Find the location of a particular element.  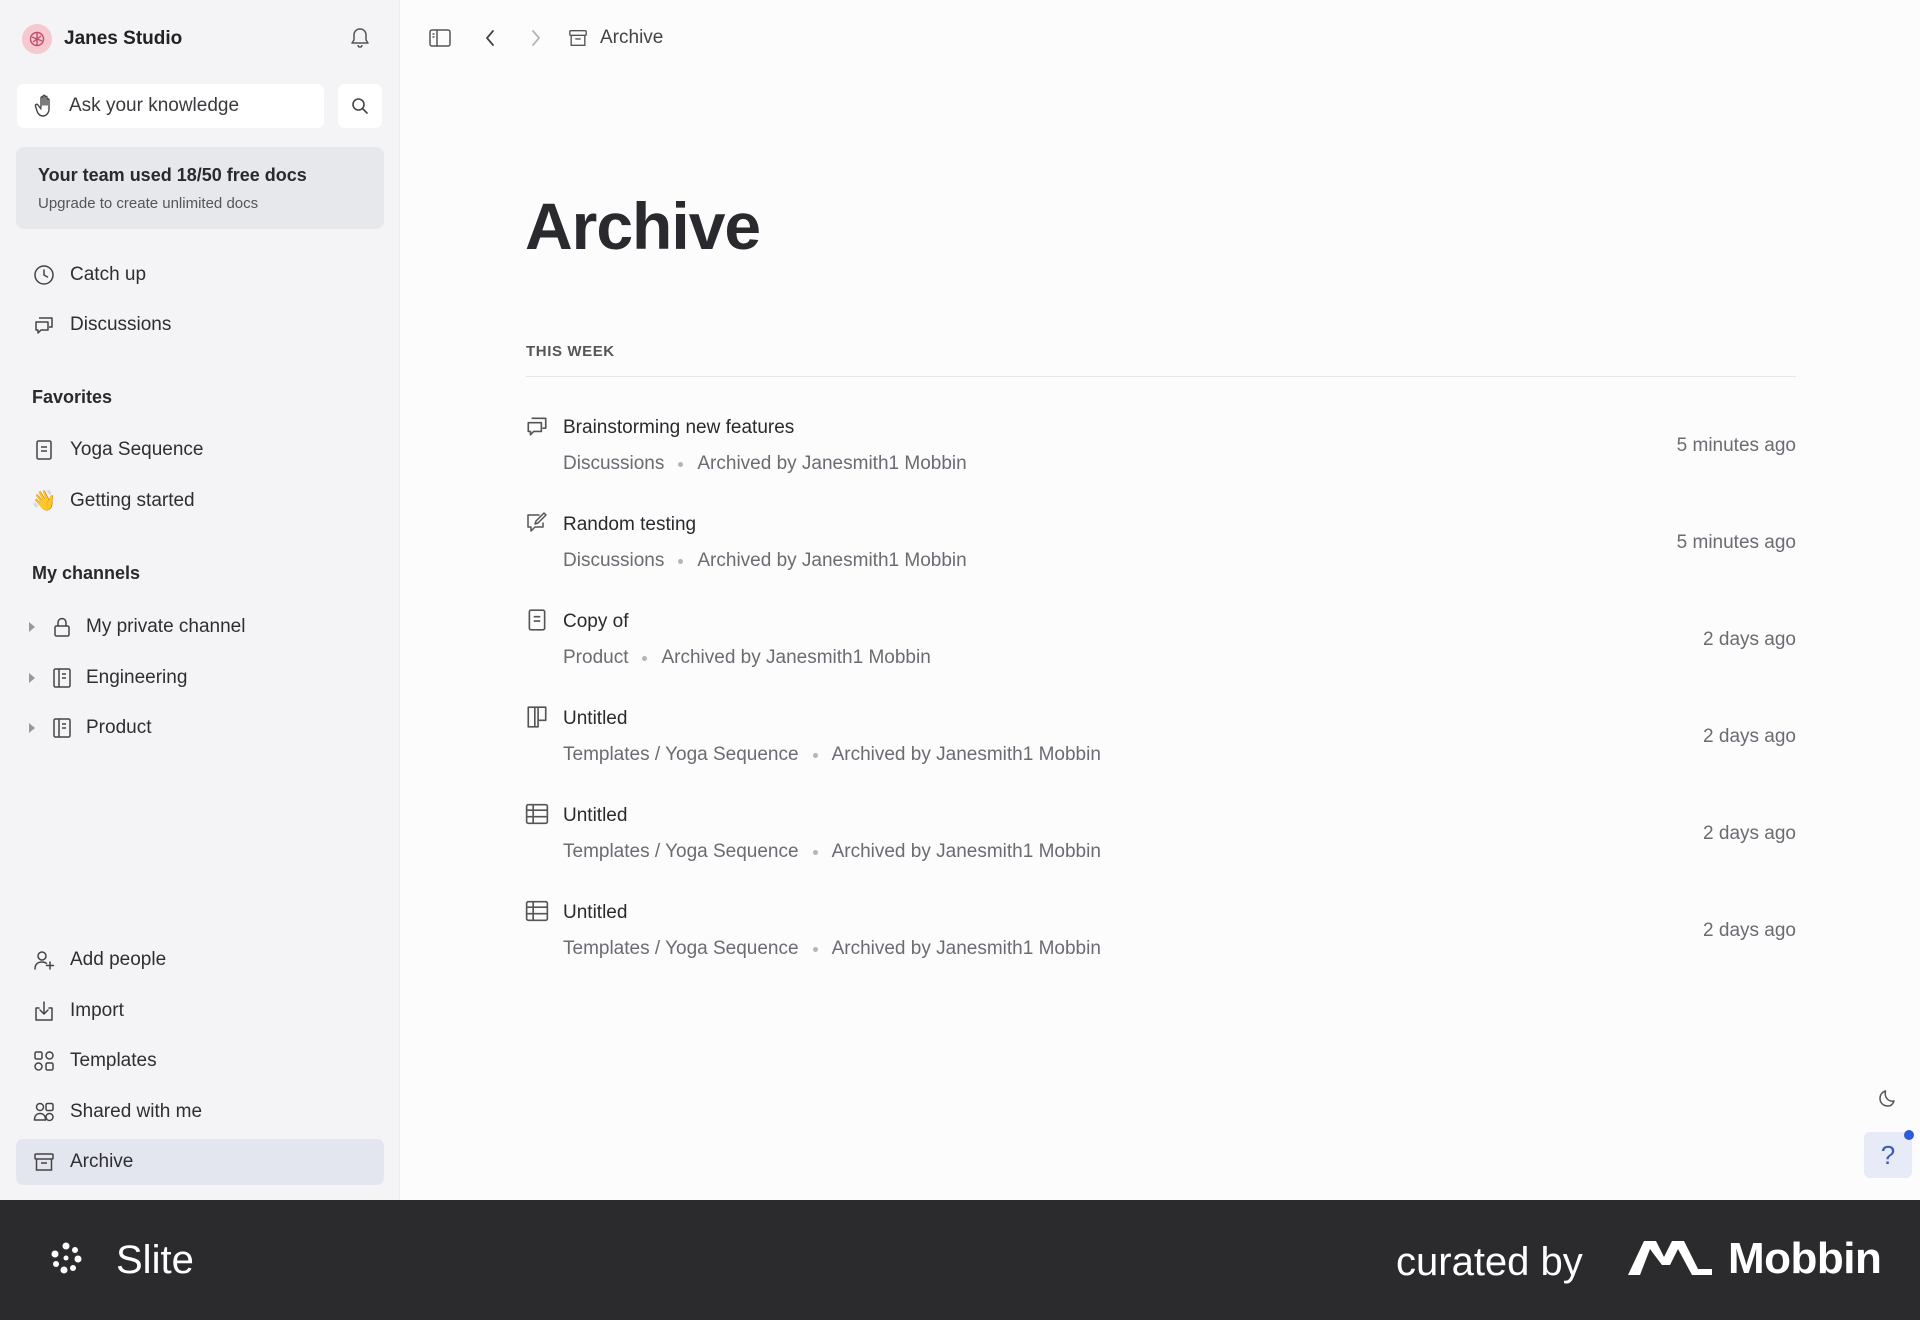

ask-knowledge-input is located at coordinates (184, 106).